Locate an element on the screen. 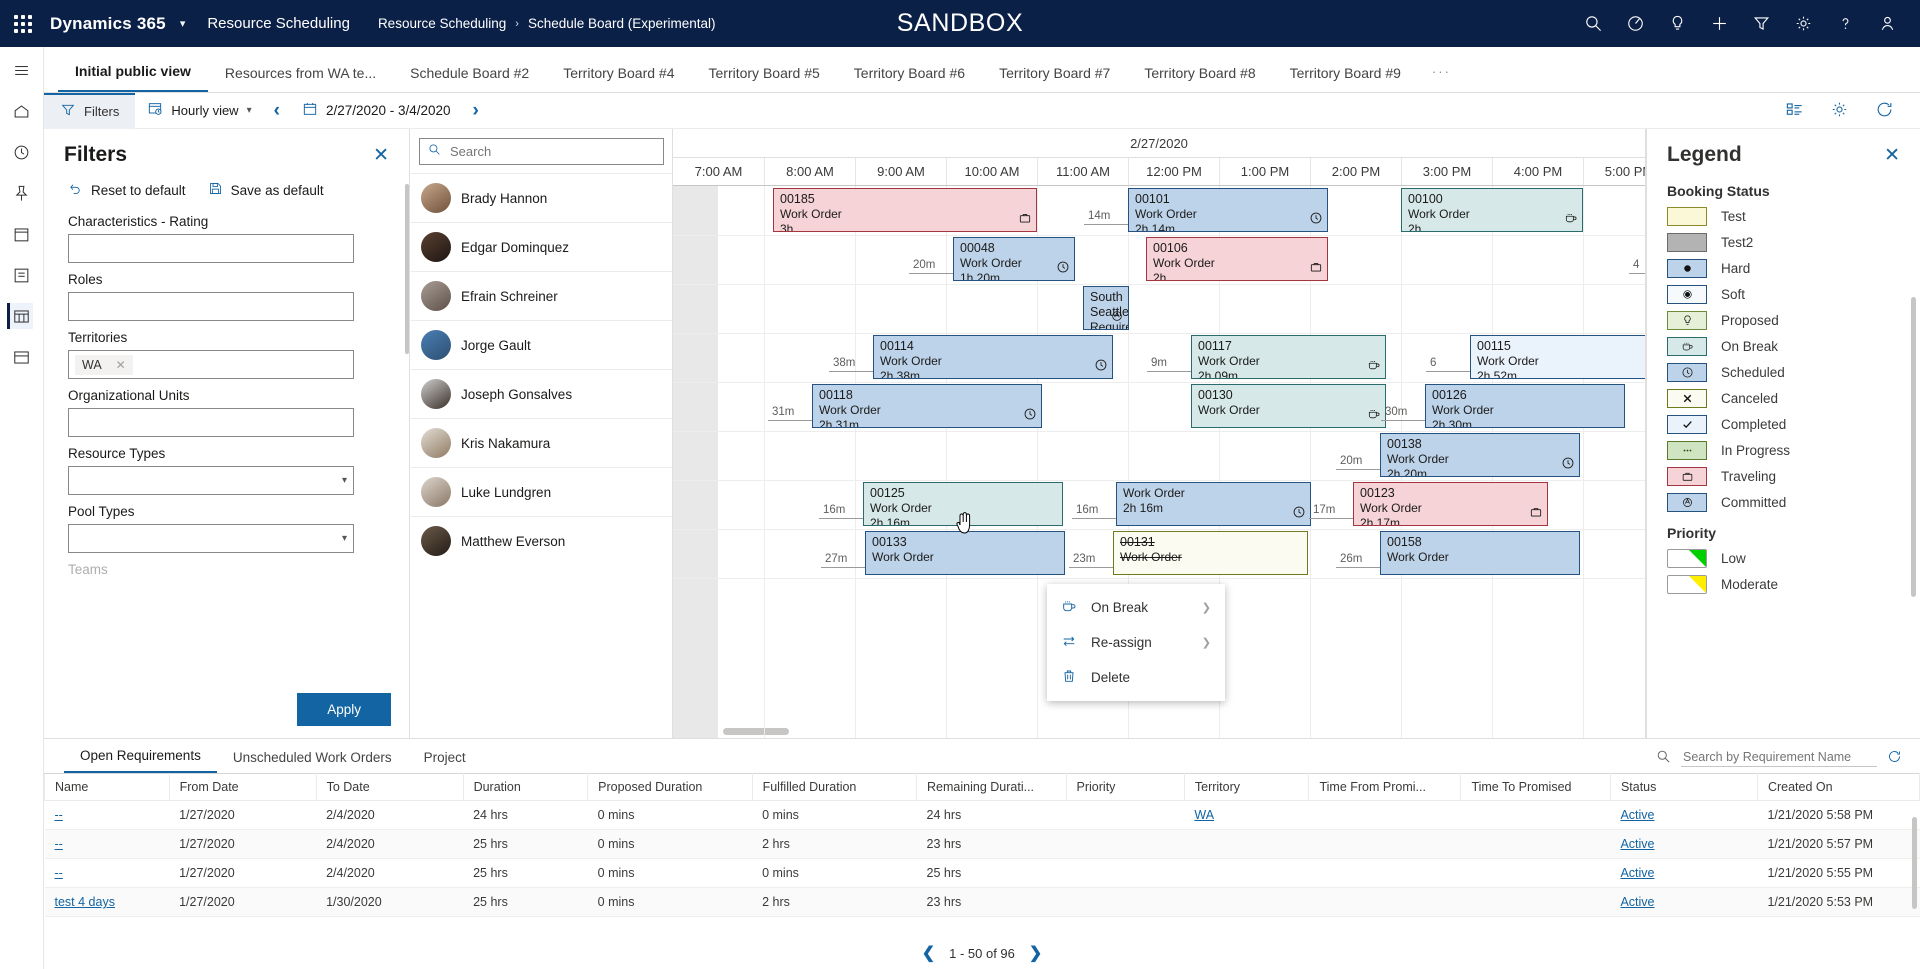 The image size is (1920, 969). tab-territory-board-9: Territory Board #9 is located at coordinates (1345, 78).